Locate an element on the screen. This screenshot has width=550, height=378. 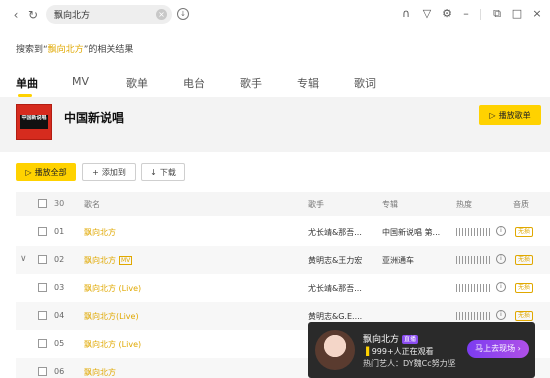
divider is located at coordinates (480, 14).